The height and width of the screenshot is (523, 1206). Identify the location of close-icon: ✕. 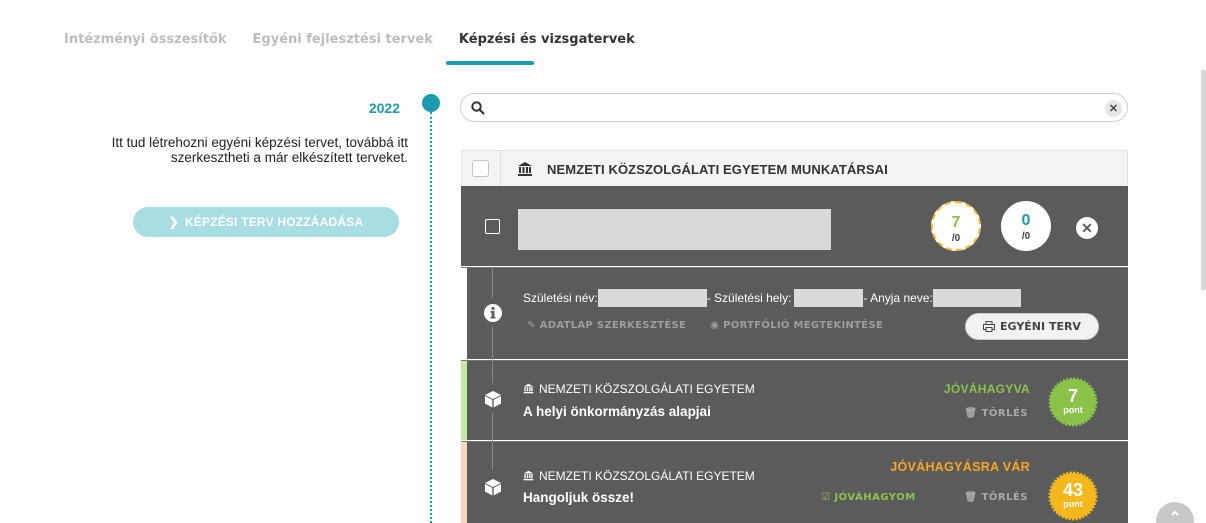
(1087, 228).